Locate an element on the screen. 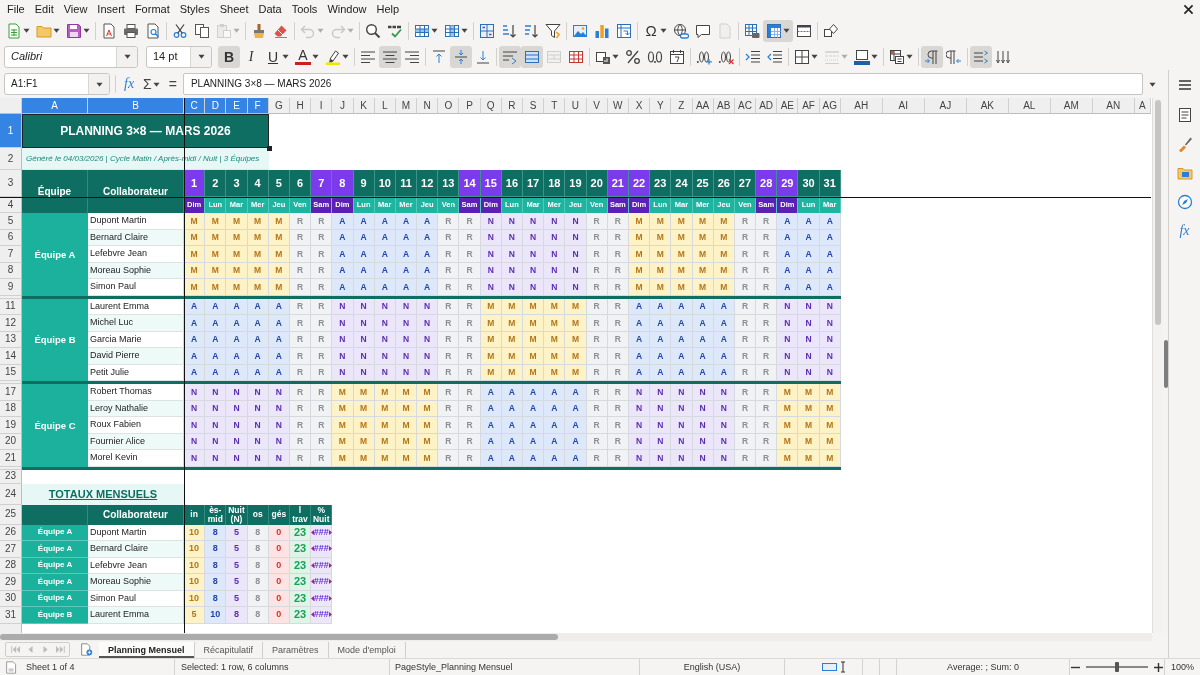 This screenshot has height=675, width=1200. menu-item: View is located at coordinates (75, 9).